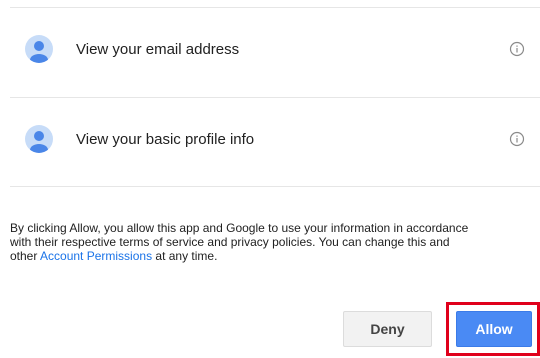 This screenshot has width=540, height=358. What do you see at coordinates (158, 49) in the screenshot?
I see `permission-label-email: View your email address` at bounding box center [158, 49].